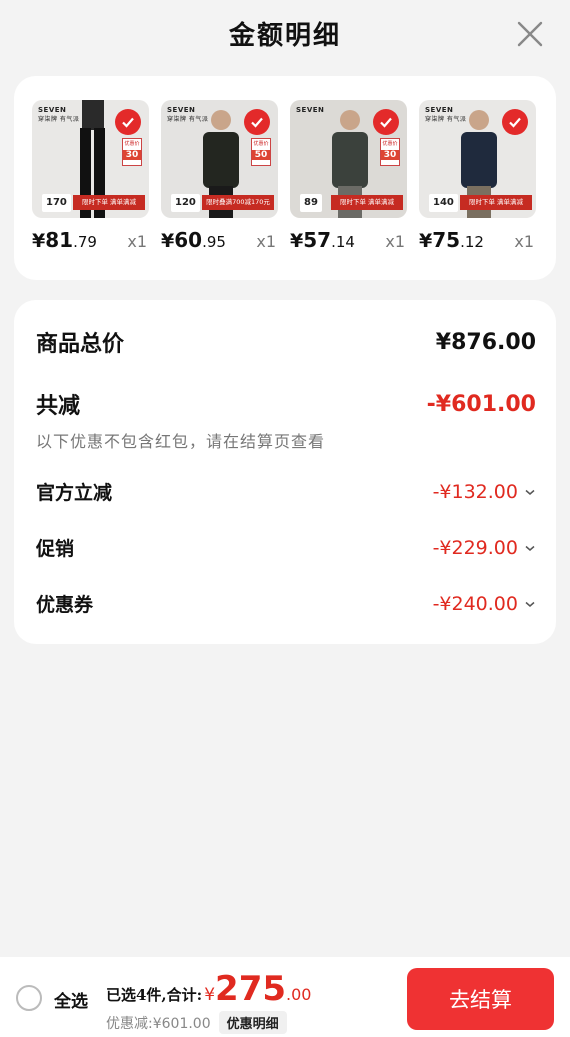  What do you see at coordinates (261, 152) in the screenshot?
I see `discount-tag: 优惠价 50` at bounding box center [261, 152].